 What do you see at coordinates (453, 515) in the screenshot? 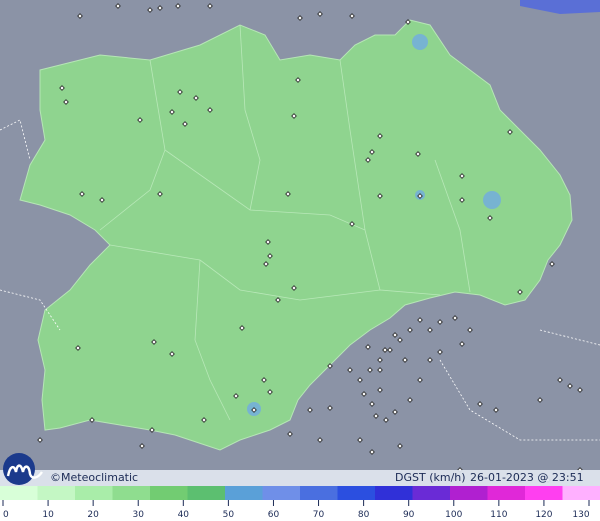
I see `scale-label: 100` at bounding box center [453, 515].